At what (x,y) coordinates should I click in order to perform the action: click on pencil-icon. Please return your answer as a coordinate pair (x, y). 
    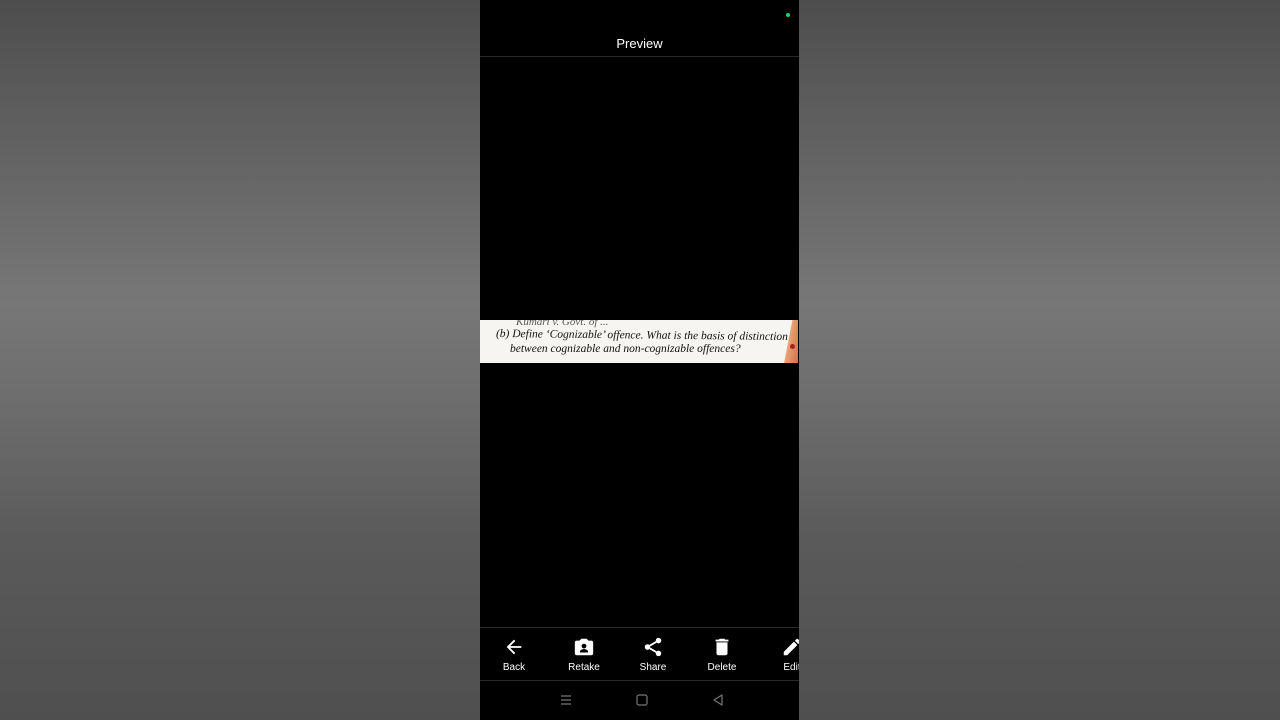
    Looking at the image, I should click on (791, 647).